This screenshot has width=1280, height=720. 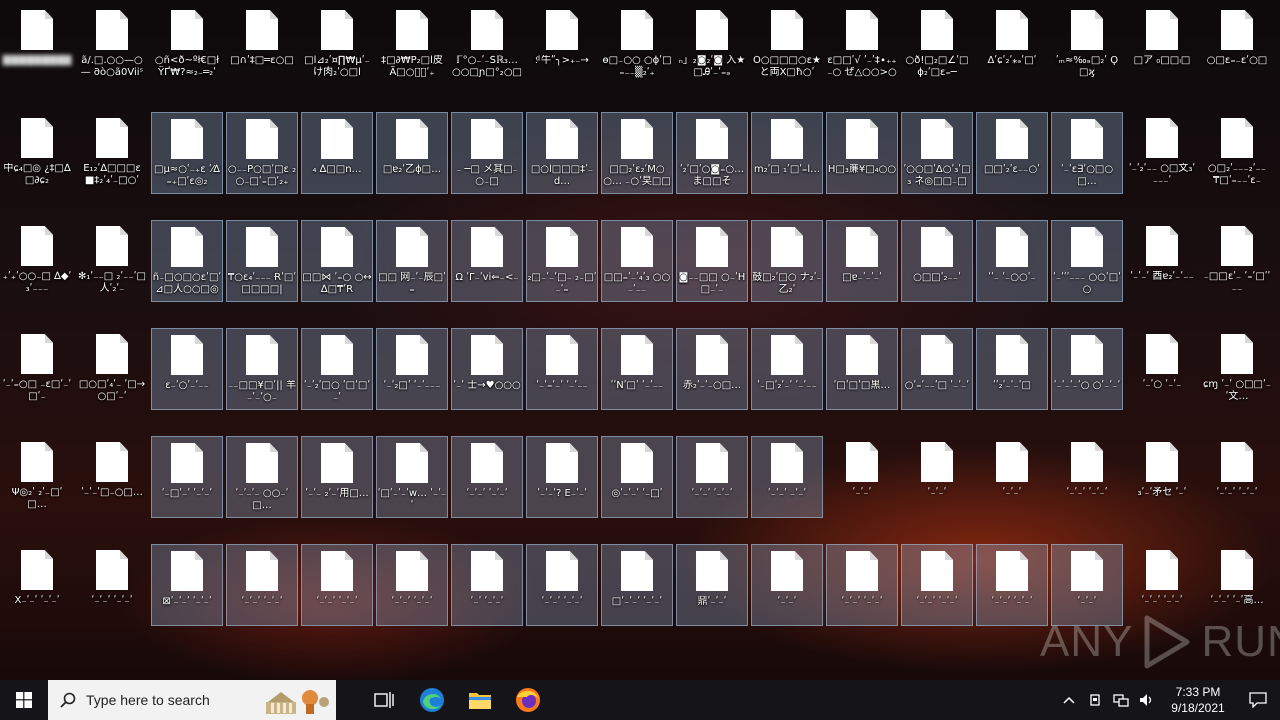 What do you see at coordinates (1069, 700) in the screenshot?
I see `chevron-up-icon` at bounding box center [1069, 700].